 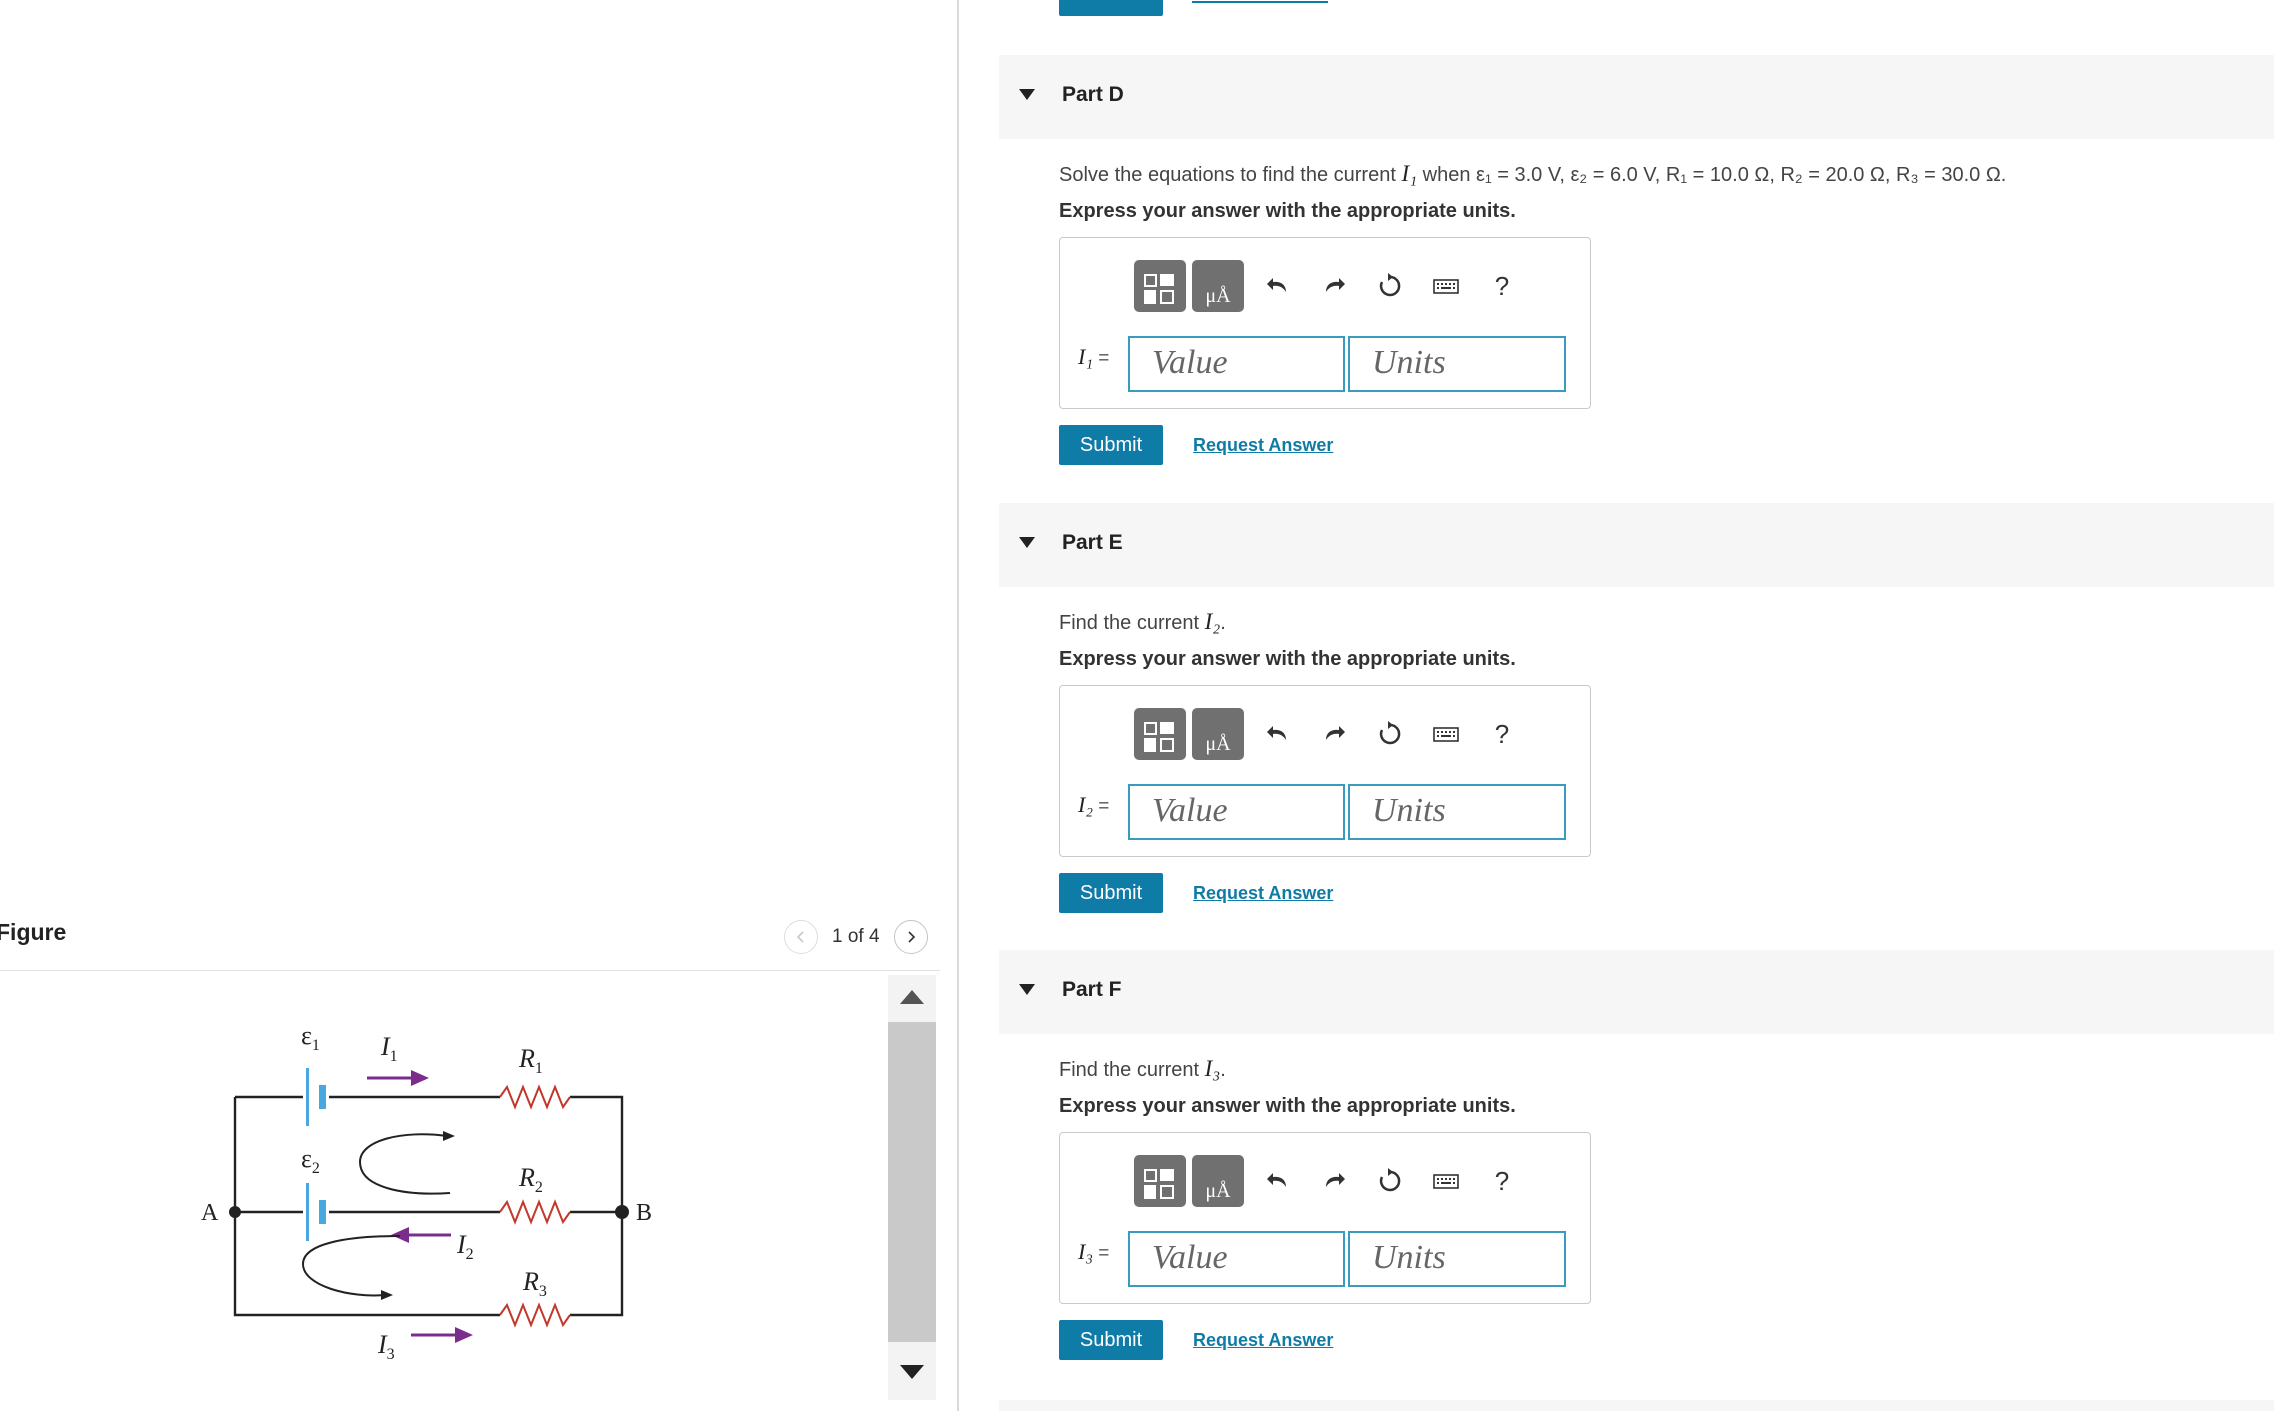 I want to click on r2-label: R2, so click(x=530, y=1179).